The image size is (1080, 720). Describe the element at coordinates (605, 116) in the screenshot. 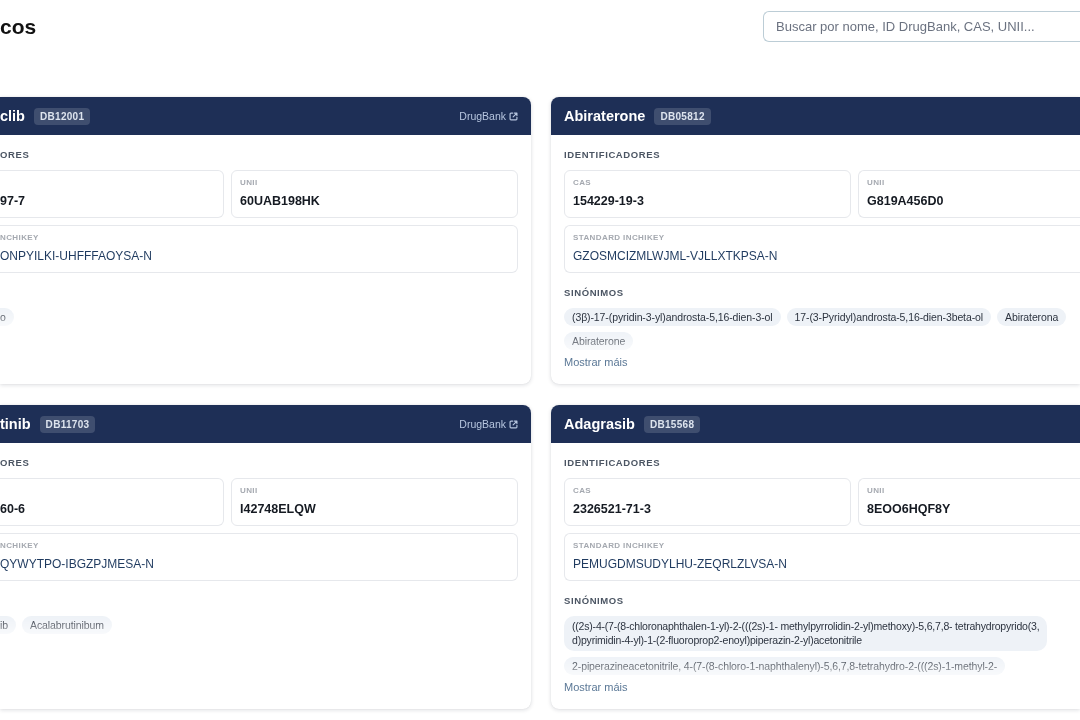

I see `drug-name: Abiraterone` at that location.